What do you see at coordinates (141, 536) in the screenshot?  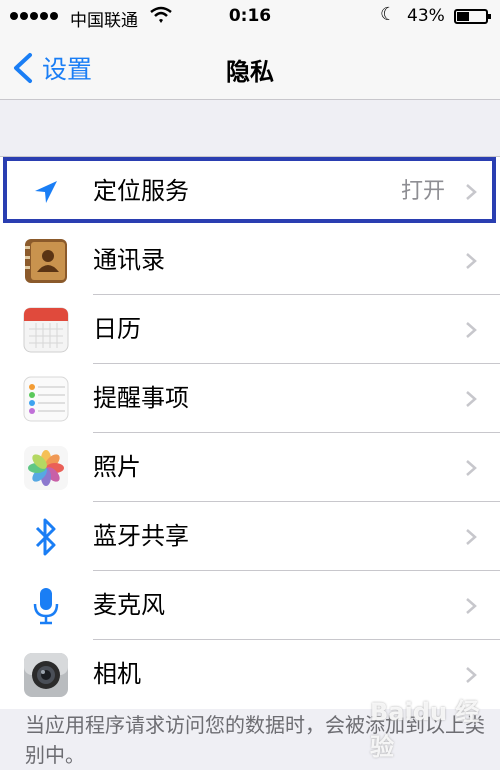 I see `list-item-label: 蓝牙共享` at bounding box center [141, 536].